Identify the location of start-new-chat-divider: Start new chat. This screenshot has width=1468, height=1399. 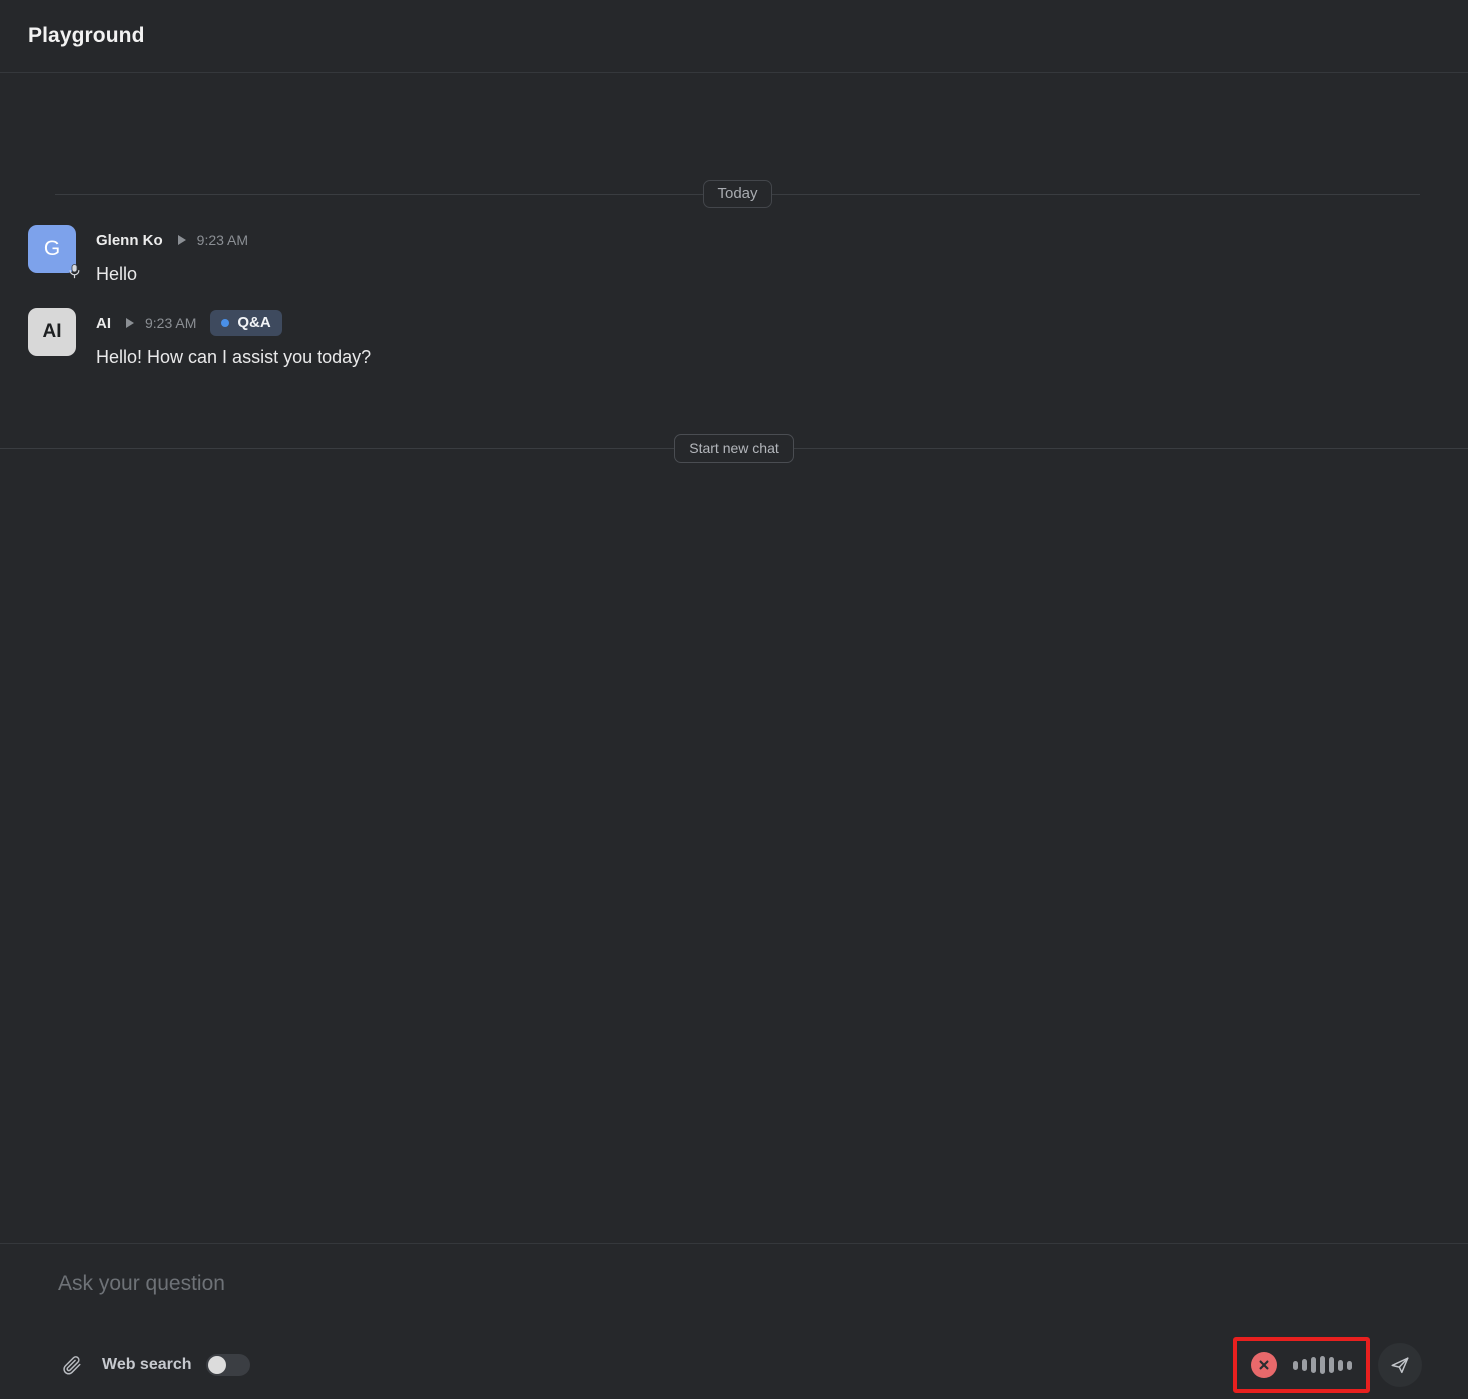
(734, 448).